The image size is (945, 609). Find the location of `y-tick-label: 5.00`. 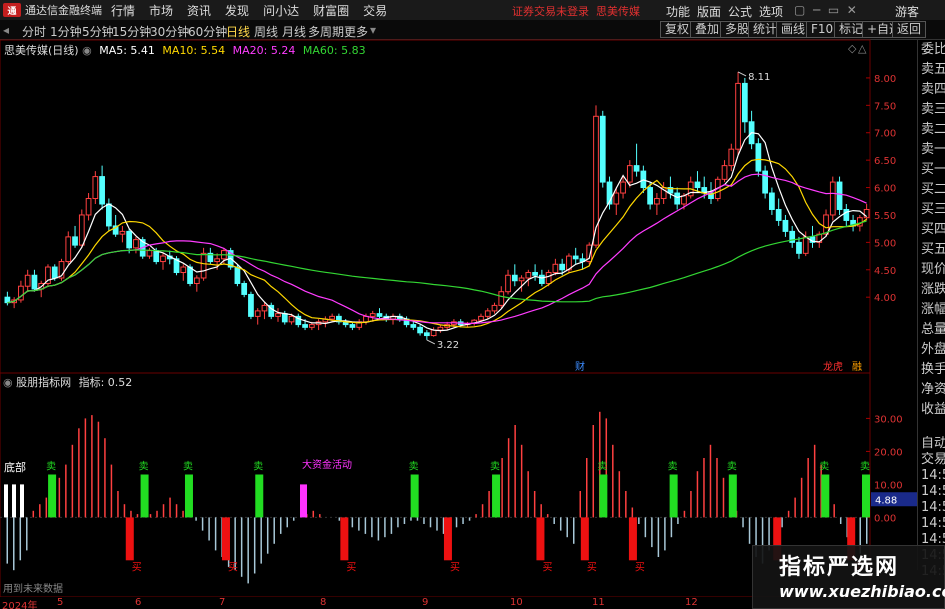

y-tick-label: 5.00 is located at coordinates (885, 243).